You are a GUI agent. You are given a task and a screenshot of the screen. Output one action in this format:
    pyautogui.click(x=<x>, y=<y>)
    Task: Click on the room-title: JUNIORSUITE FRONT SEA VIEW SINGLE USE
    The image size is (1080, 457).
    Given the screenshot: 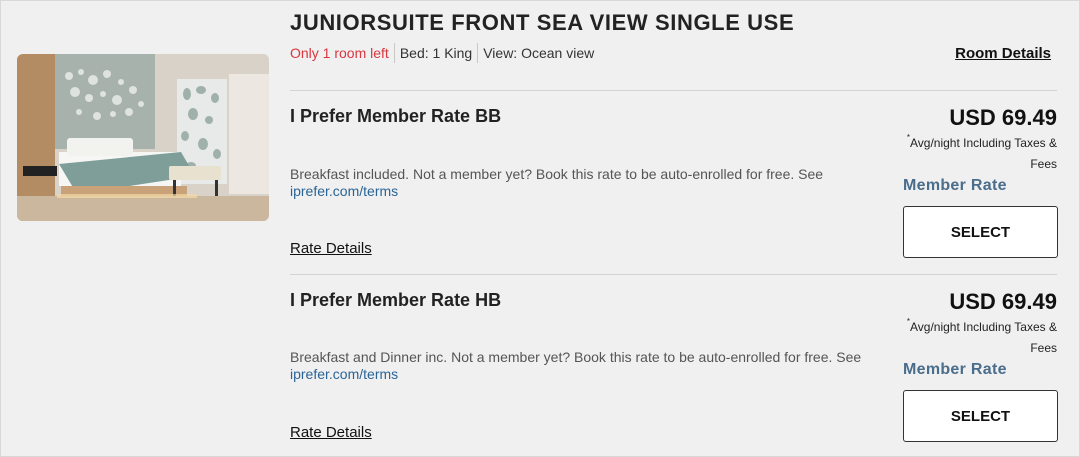 What is the action you would take?
    pyautogui.click(x=542, y=22)
    